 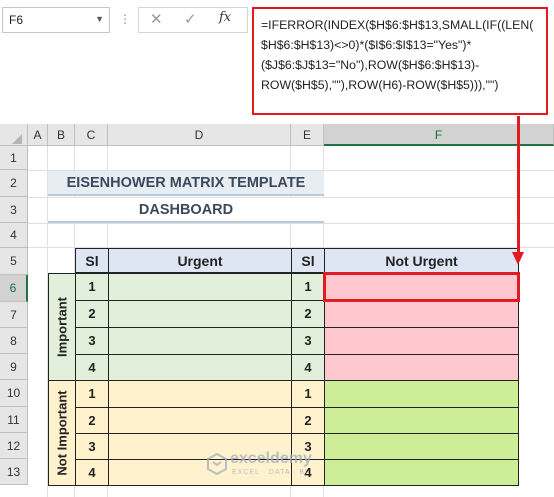 What do you see at coordinates (61, 135) in the screenshot?
I see `col-header-b: B` at bounding box center [61, 135].